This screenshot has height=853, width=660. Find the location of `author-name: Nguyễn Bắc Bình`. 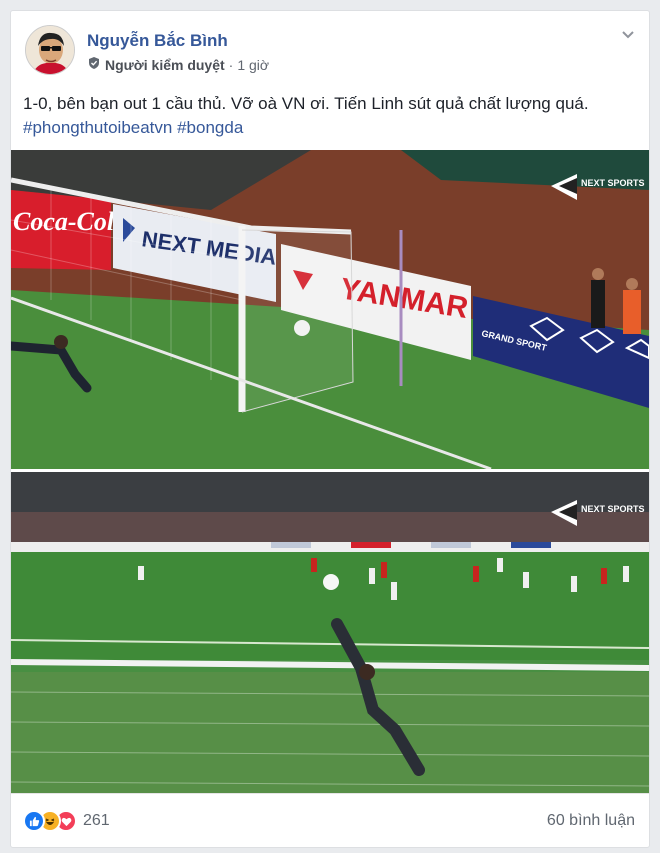

author-name: Nguyễn Bắc Bình is located at coordinates (157, 41).